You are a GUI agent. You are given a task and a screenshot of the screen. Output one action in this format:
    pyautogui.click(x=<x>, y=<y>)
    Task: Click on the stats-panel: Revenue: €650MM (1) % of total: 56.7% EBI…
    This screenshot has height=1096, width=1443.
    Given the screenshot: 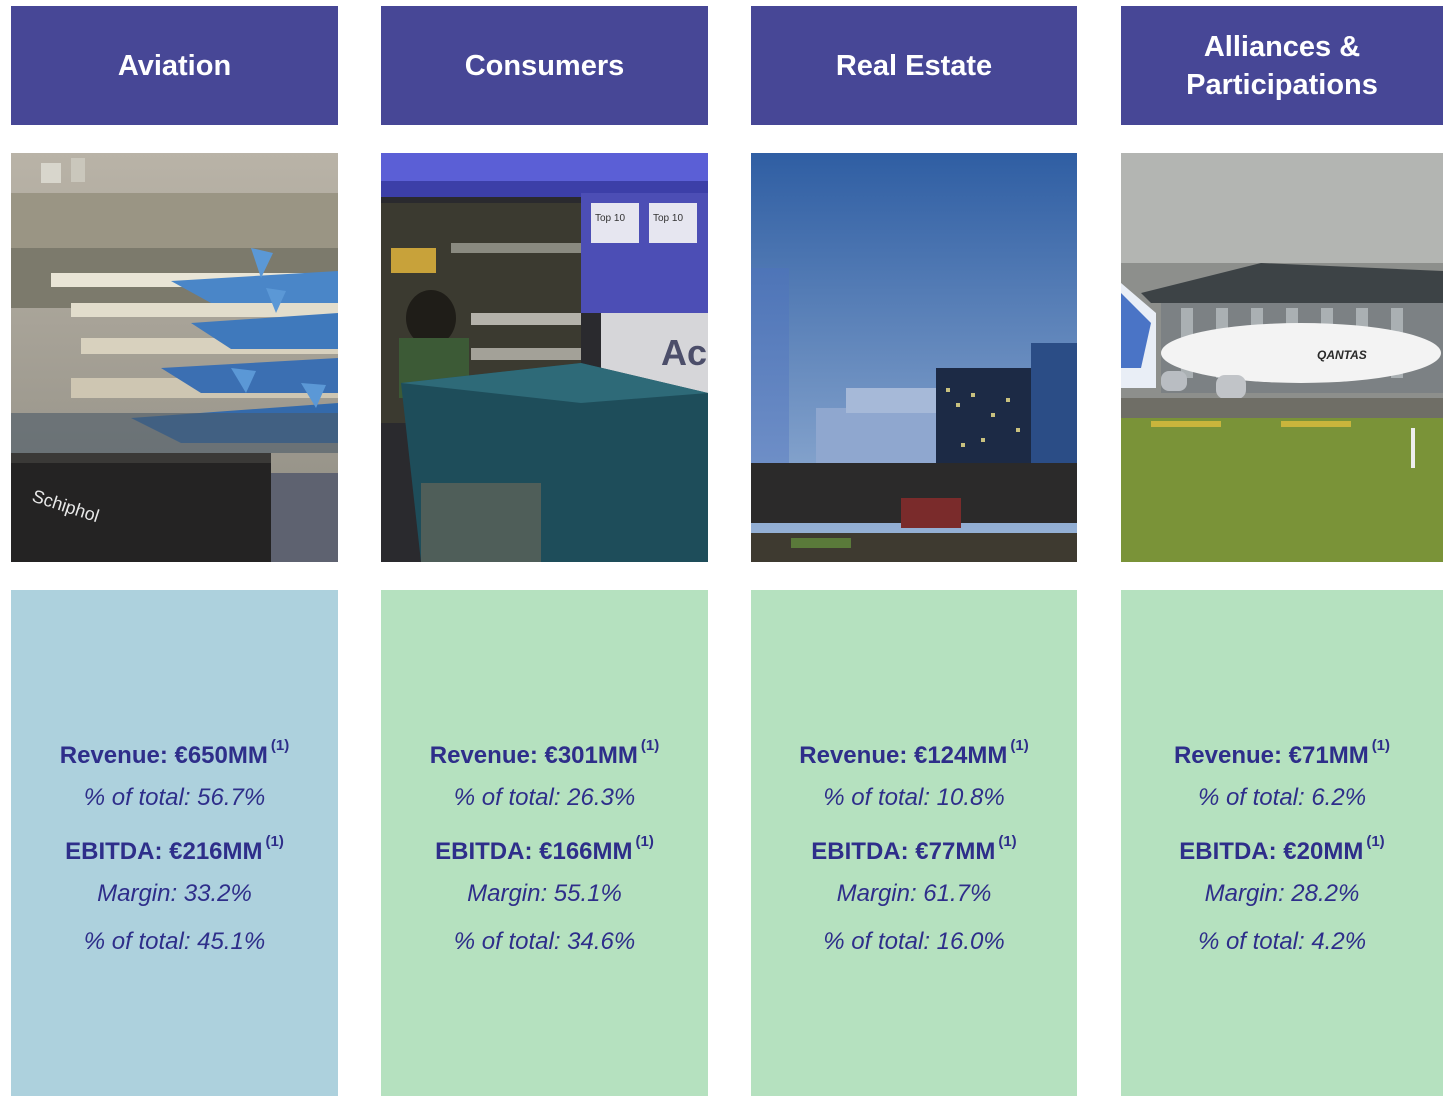 What is the action you would take?
    pyautogui.click(x=174, y=843)
    